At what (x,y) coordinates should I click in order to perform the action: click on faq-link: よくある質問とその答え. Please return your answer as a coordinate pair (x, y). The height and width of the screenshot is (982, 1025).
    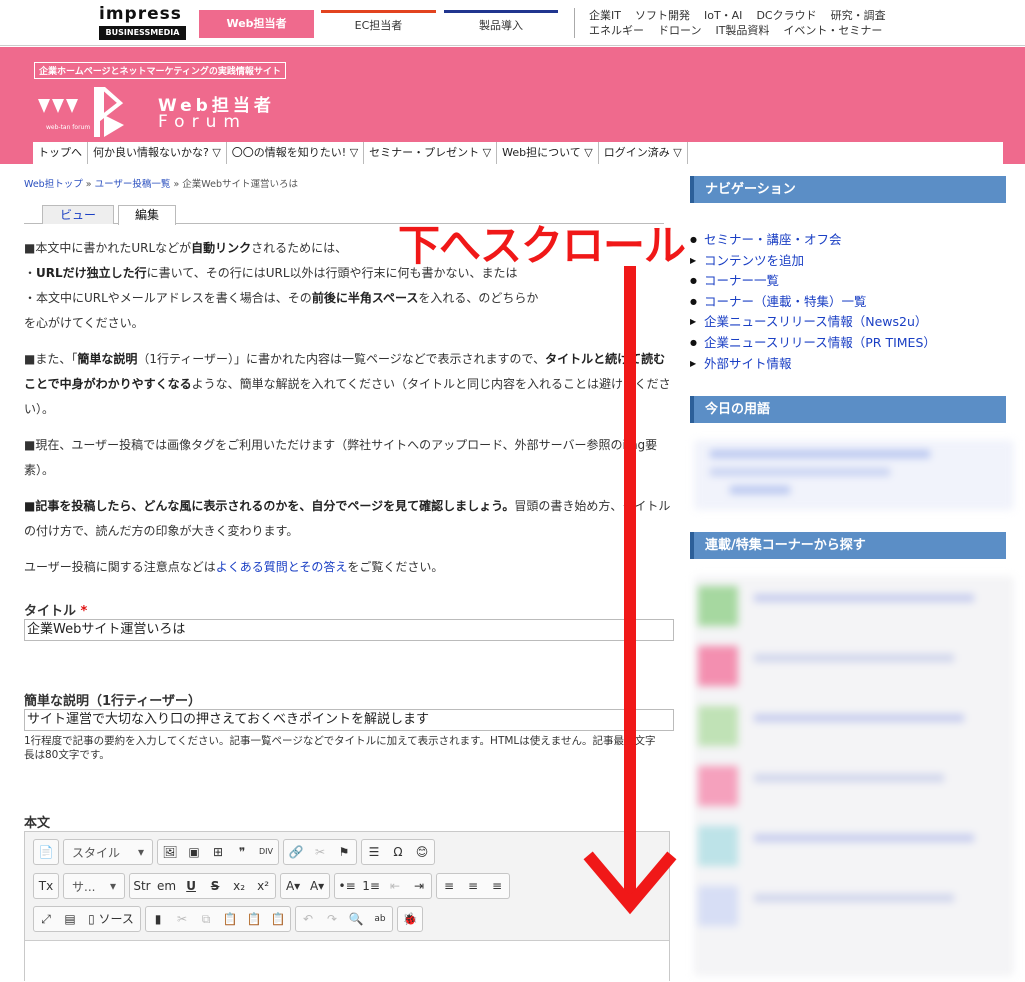
    Looking at the image, I should click on (282, 567).